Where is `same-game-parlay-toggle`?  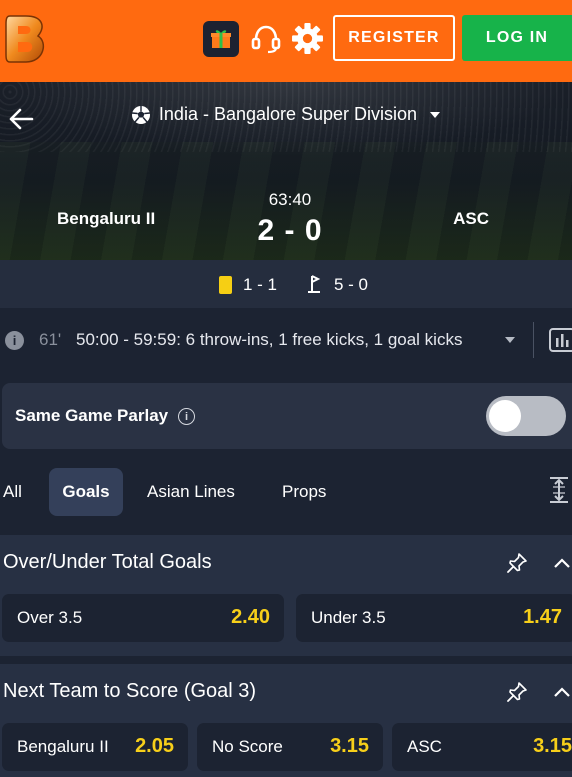
same-game-parlay-toggle is located at coordinates (526, 416).